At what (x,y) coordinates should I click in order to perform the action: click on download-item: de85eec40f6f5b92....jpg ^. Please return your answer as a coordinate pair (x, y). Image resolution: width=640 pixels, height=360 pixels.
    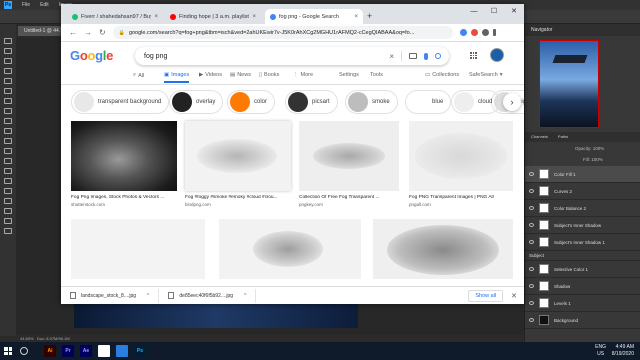
    Looking at the image, I should click on (208, 295).